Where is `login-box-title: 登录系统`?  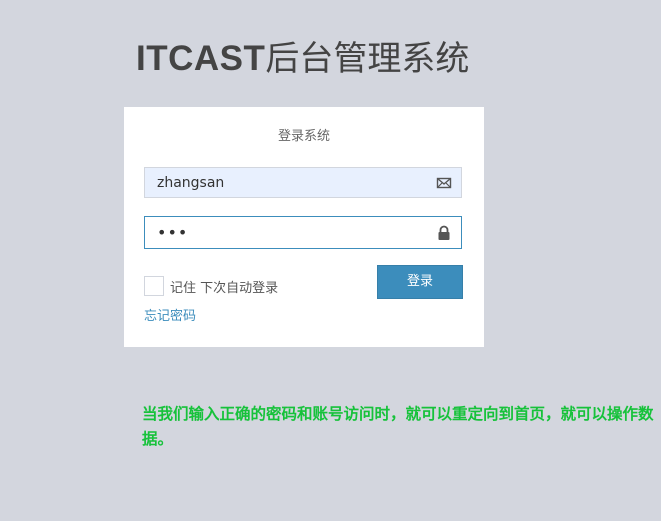
login-box-title: 登录系统 is located at coordinates (303, 136).